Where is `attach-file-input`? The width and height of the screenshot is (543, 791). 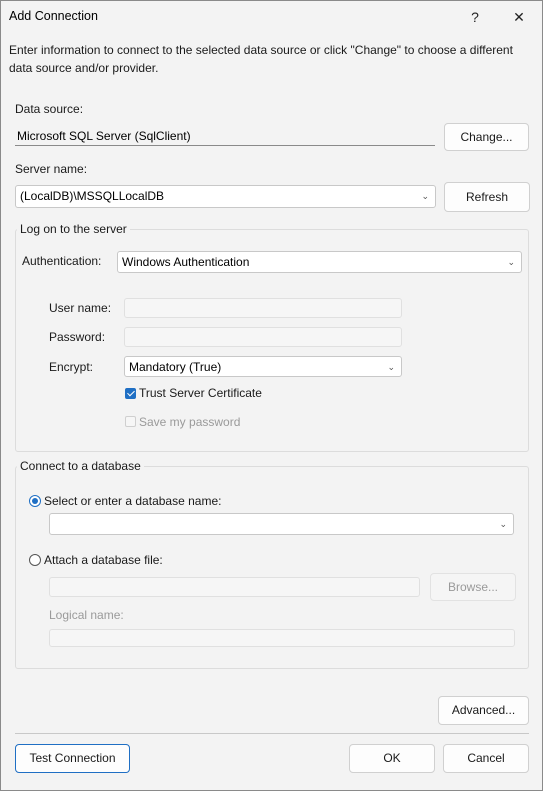 attach-file-input is located at coordinates (234, 587).